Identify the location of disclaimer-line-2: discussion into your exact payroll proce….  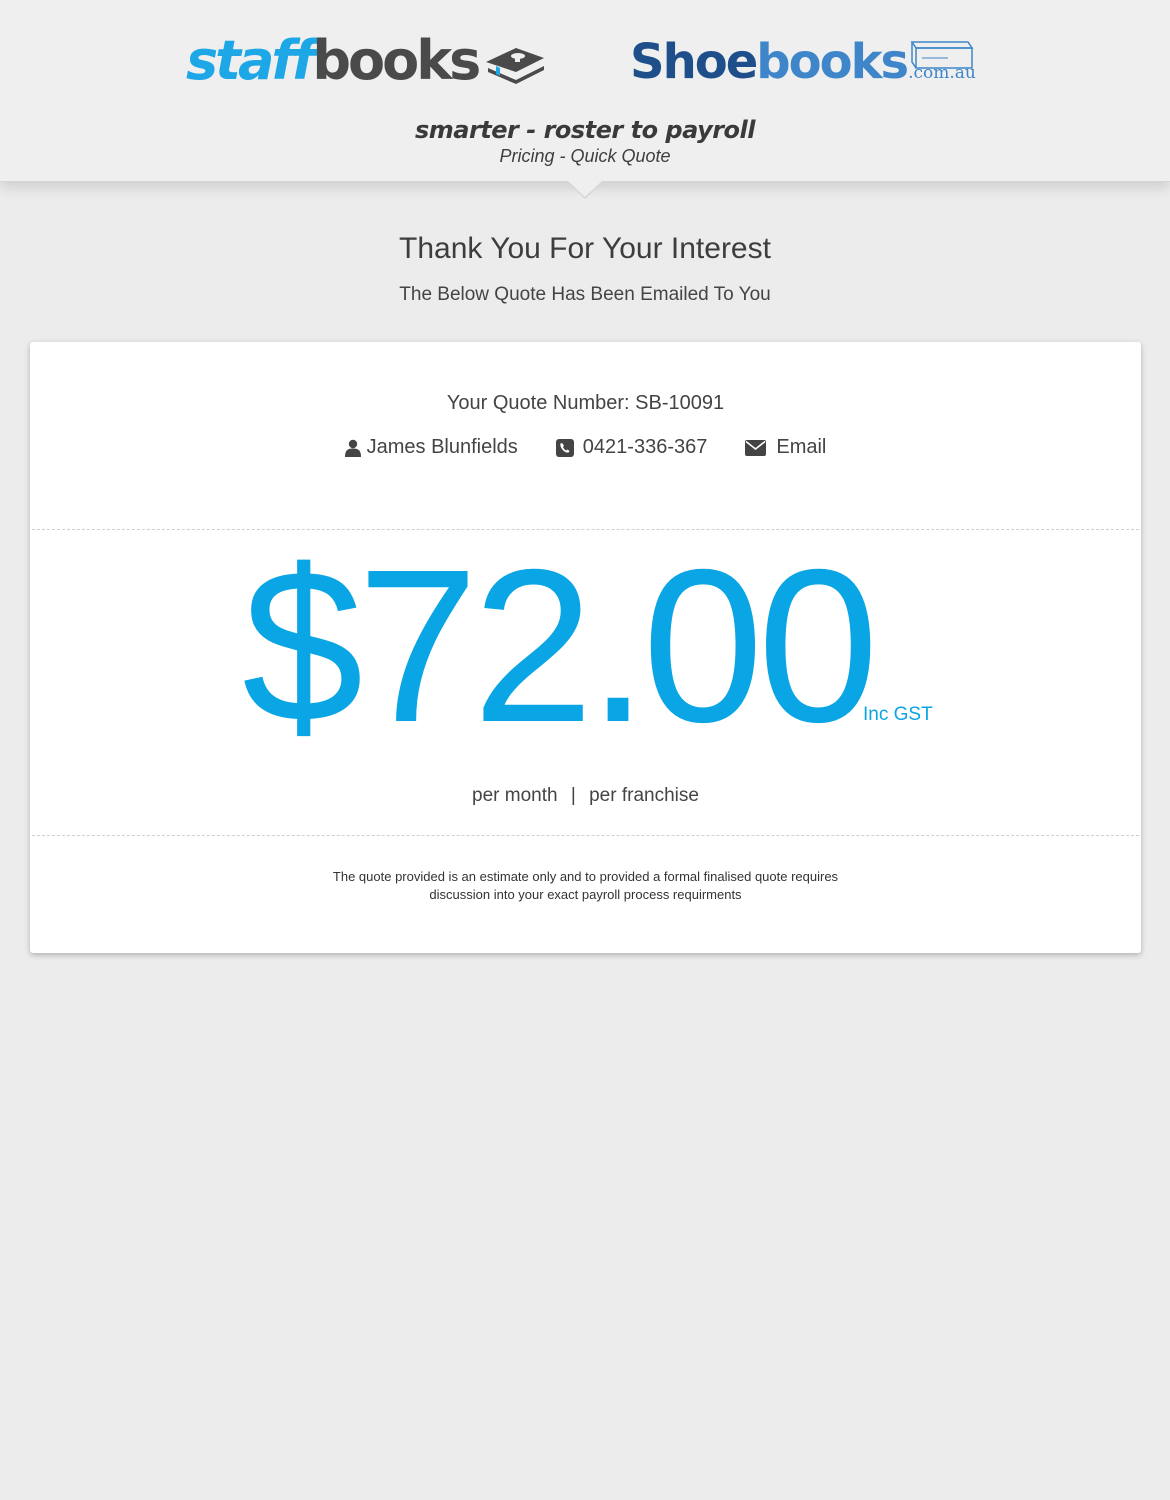
(585, 894).